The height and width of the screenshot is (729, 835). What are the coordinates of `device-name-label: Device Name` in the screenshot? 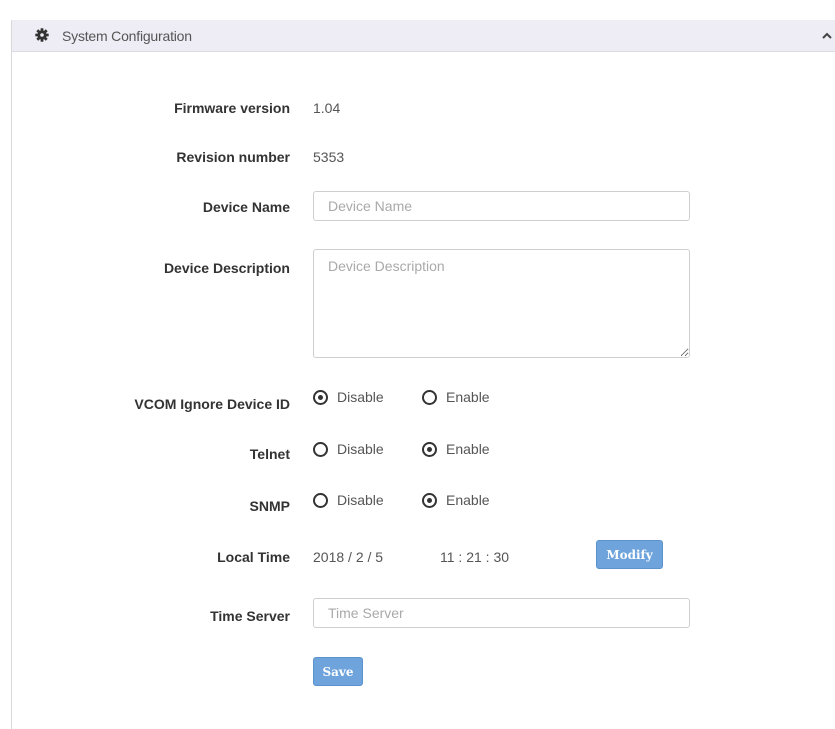 It's located at (246, 207).